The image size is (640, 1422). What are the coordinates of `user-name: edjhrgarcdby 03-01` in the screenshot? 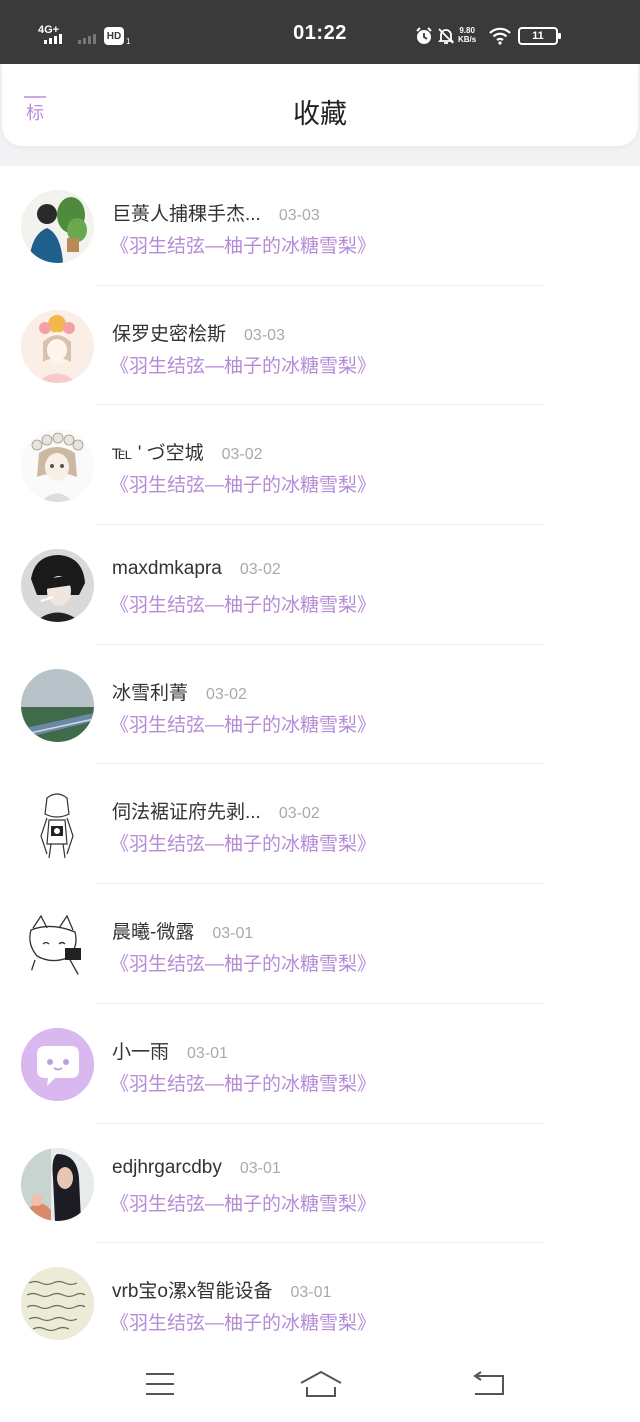 It's located at (196, 1168).